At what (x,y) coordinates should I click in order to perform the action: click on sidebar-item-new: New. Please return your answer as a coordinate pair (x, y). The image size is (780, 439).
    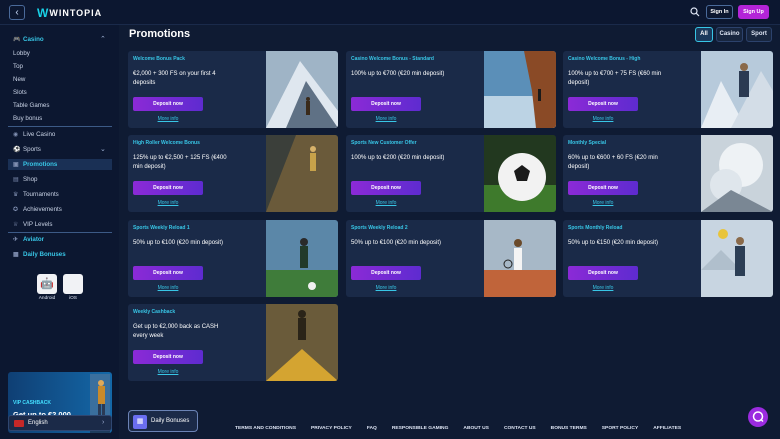
    Looking at the image, I should click on (19, 79).